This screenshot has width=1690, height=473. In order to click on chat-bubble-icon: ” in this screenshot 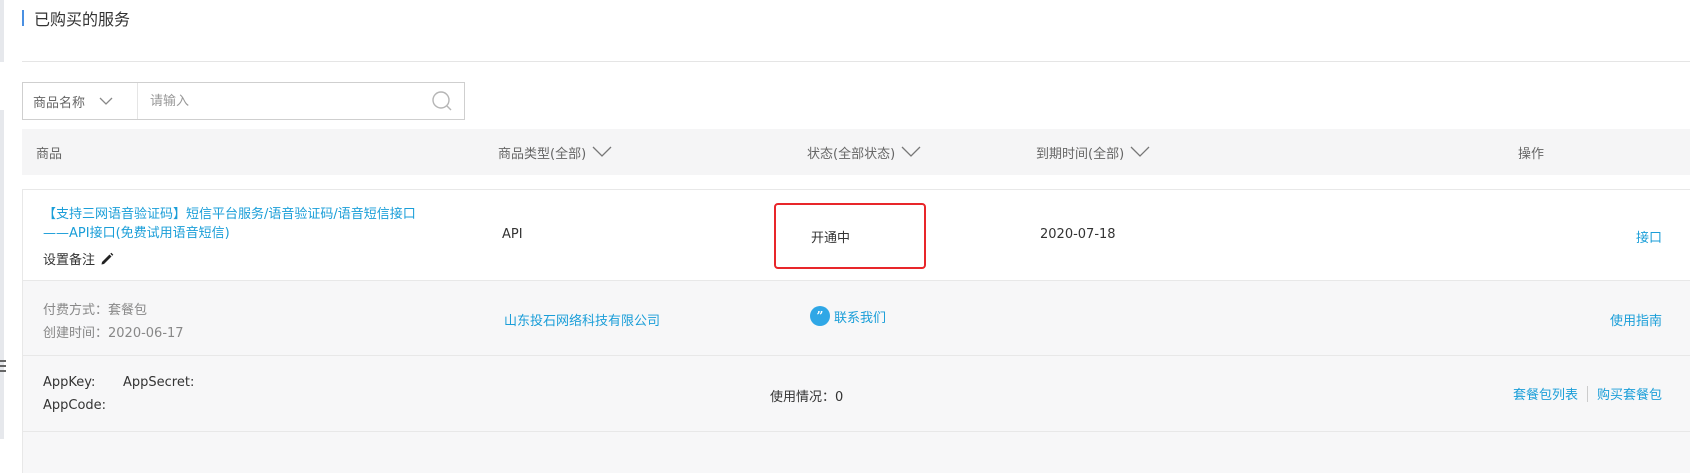, I will do `click(820, 316)`.